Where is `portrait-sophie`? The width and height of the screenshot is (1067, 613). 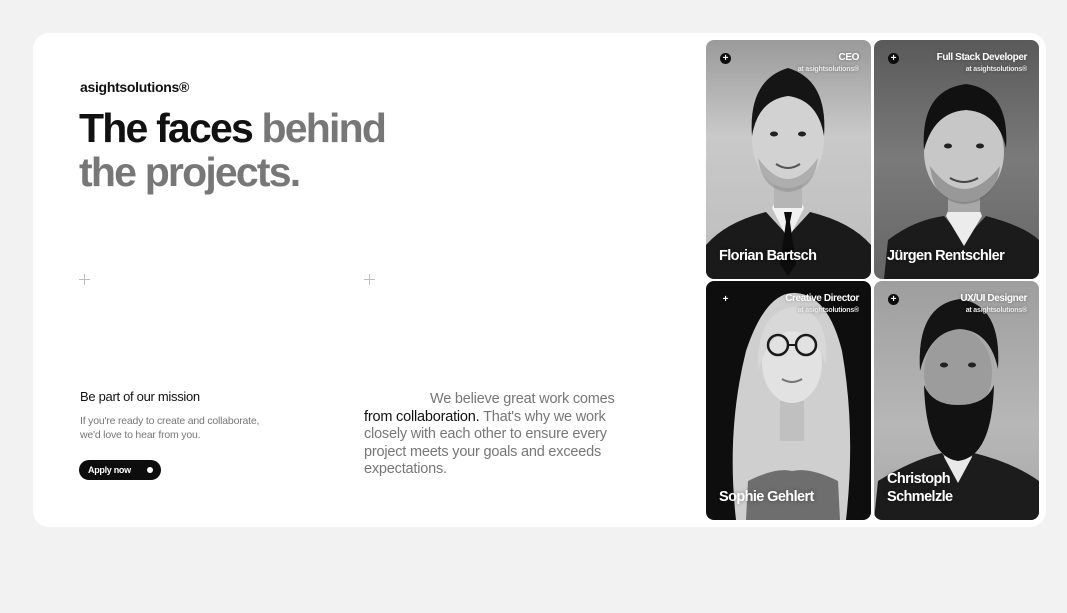 portrait-sophie is located at coordinates (791, 406).